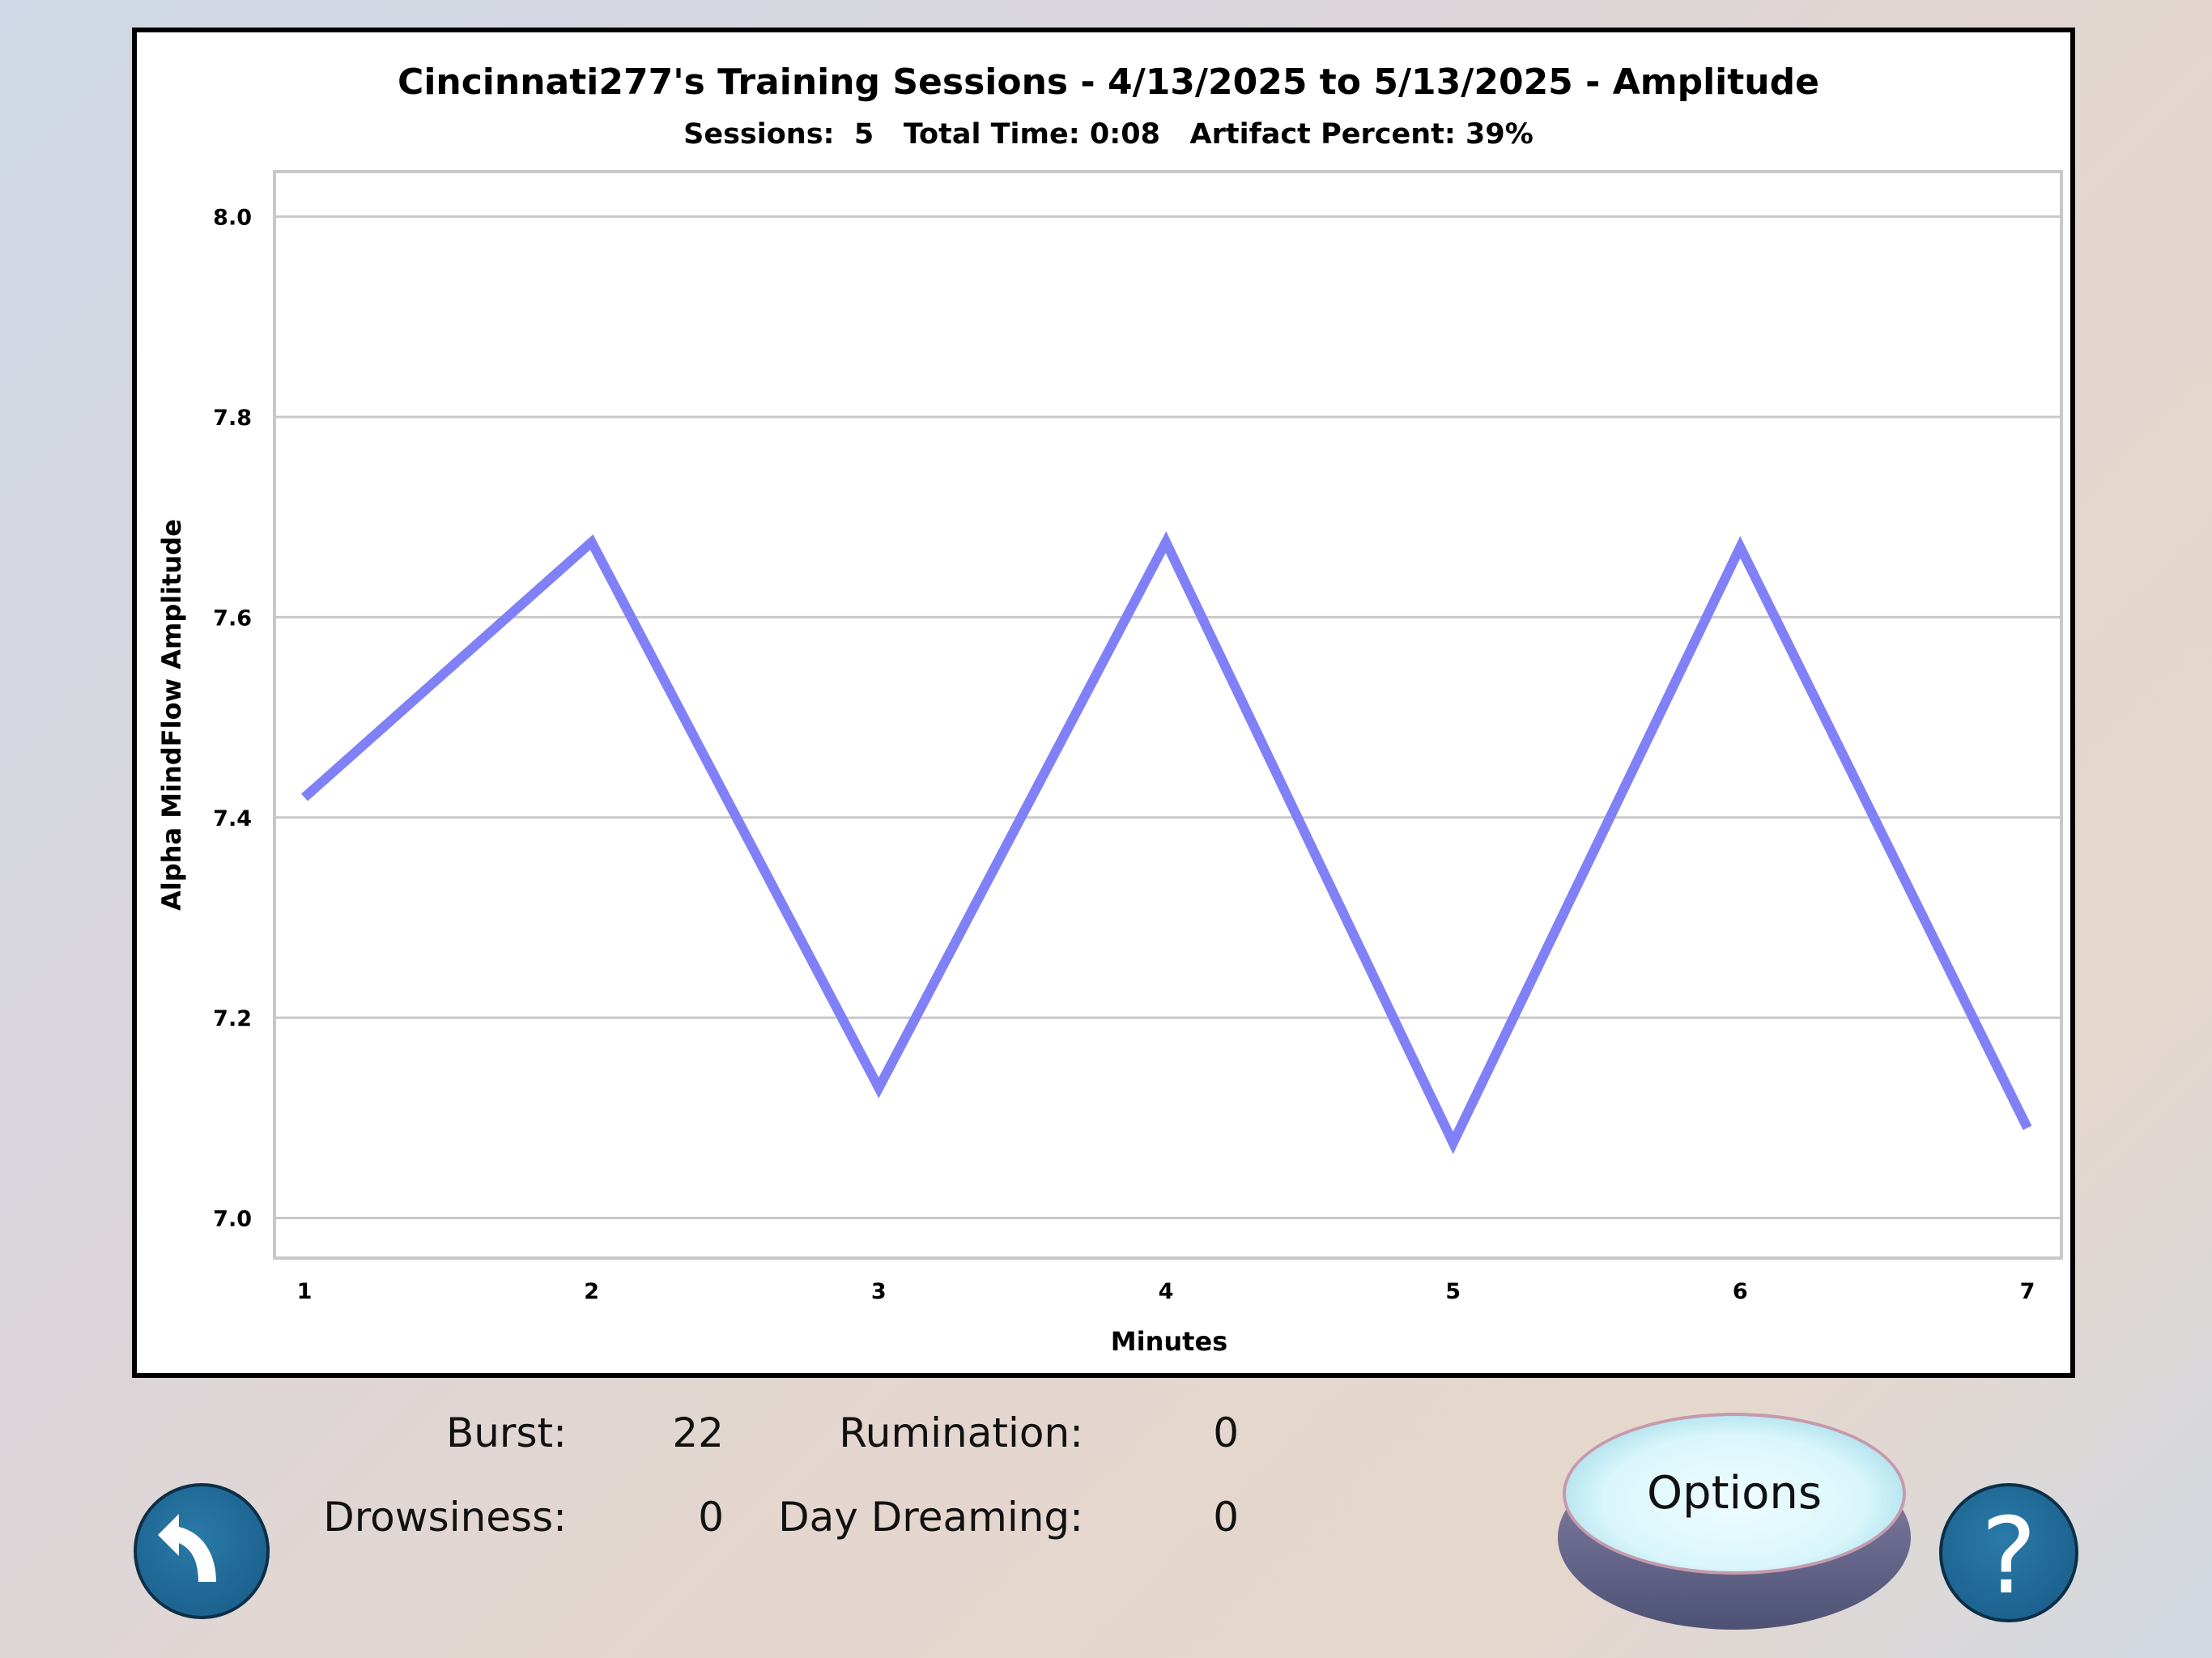 Image resolution: width=2212 pixels, height=1658 pixels. Describe the element at coordinates (305, 1291) in the screenshot. I see `x-tick-label: 1` at that location.